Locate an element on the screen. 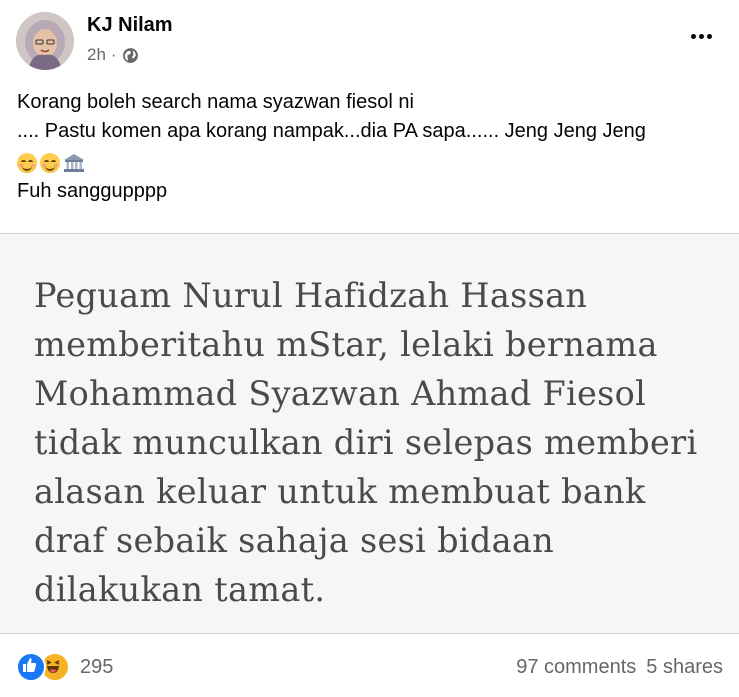 This screenshot has width=739, height=697. emoji-row is located at coordinates (369, 163).